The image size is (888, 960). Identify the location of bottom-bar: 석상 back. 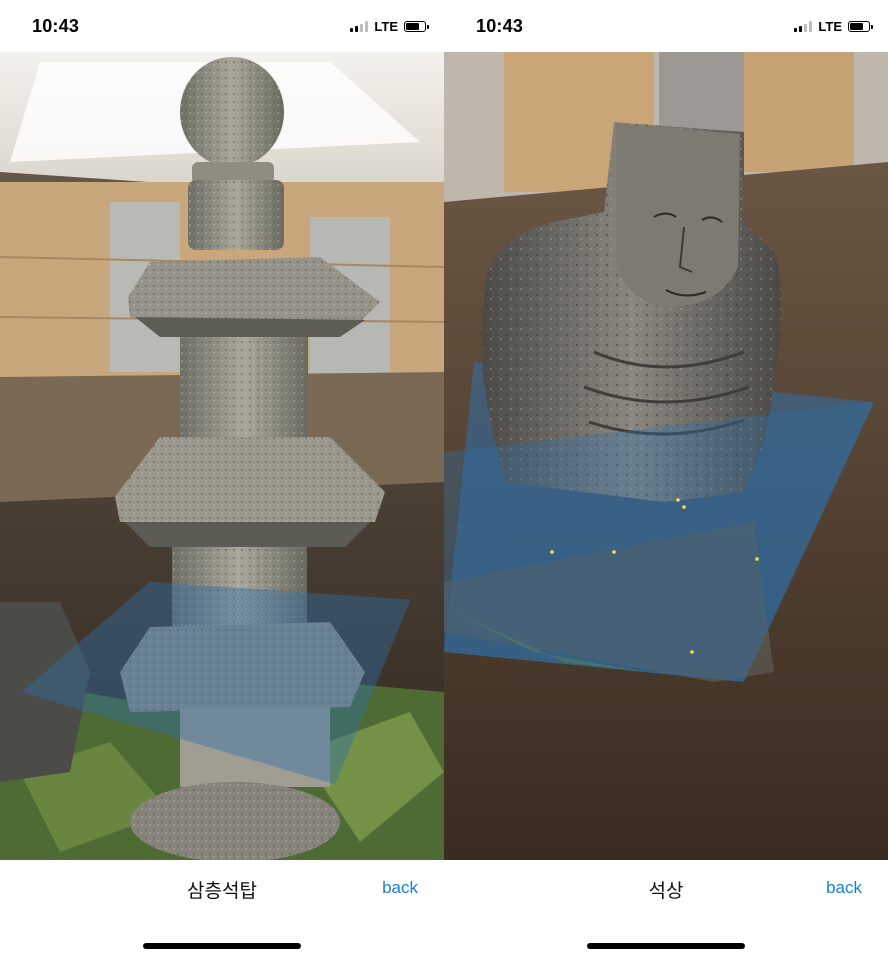
(666, 910).